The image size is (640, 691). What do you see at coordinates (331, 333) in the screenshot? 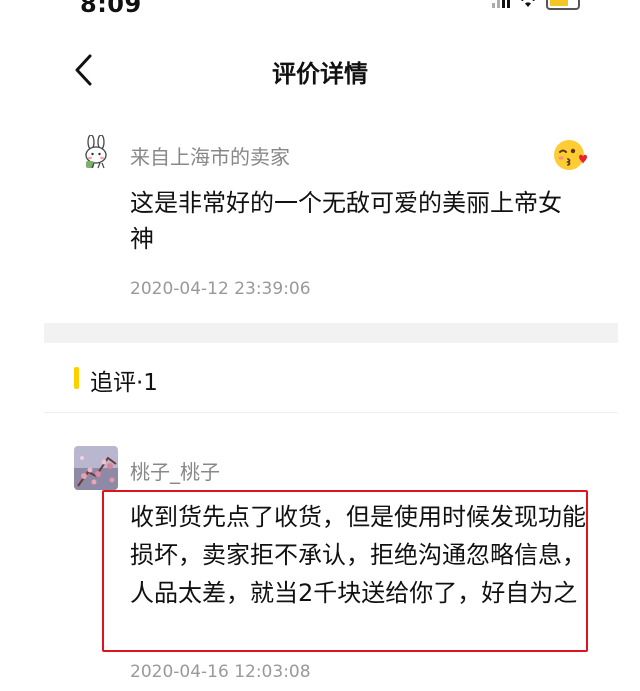
I see `section-divider` at bounding box center [331, 333].